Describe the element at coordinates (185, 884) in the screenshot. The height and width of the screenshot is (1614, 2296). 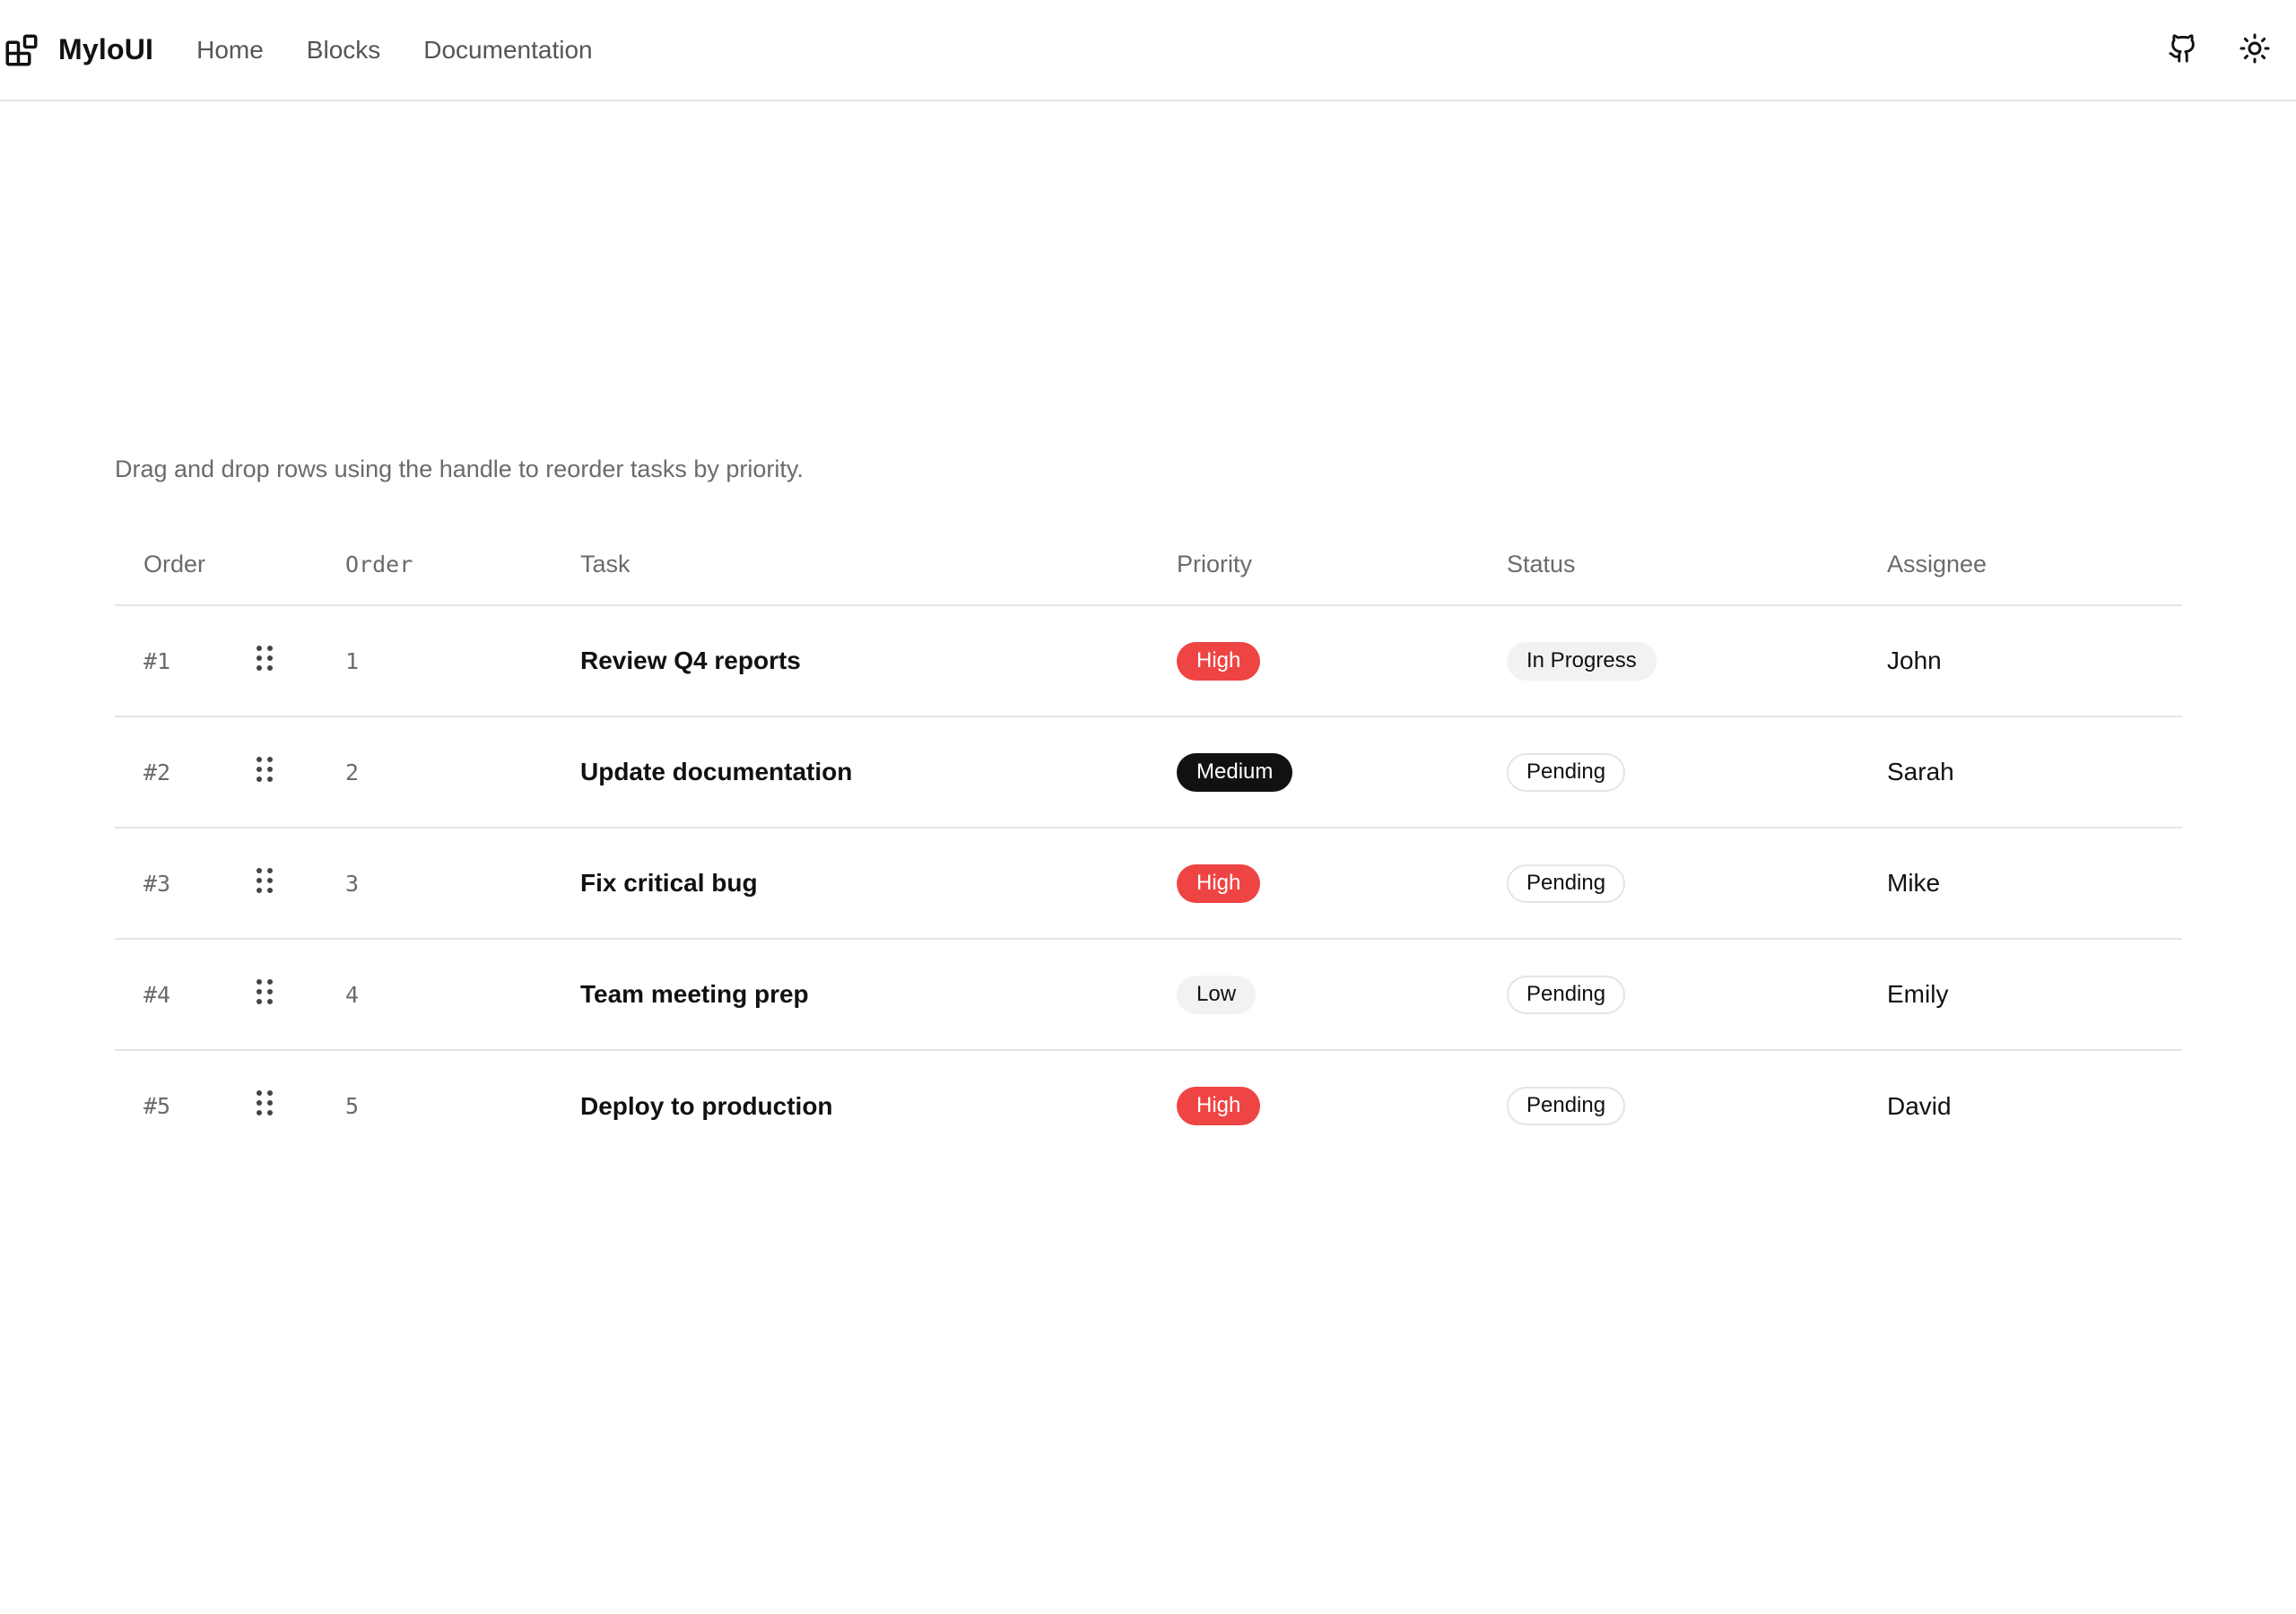
I see `row-order: #3` at that location.